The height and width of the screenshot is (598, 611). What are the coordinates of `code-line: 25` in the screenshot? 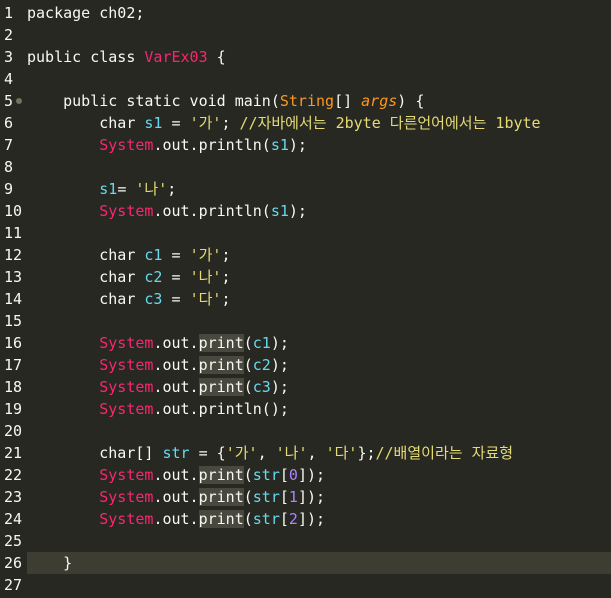 It's located at (305, 541).